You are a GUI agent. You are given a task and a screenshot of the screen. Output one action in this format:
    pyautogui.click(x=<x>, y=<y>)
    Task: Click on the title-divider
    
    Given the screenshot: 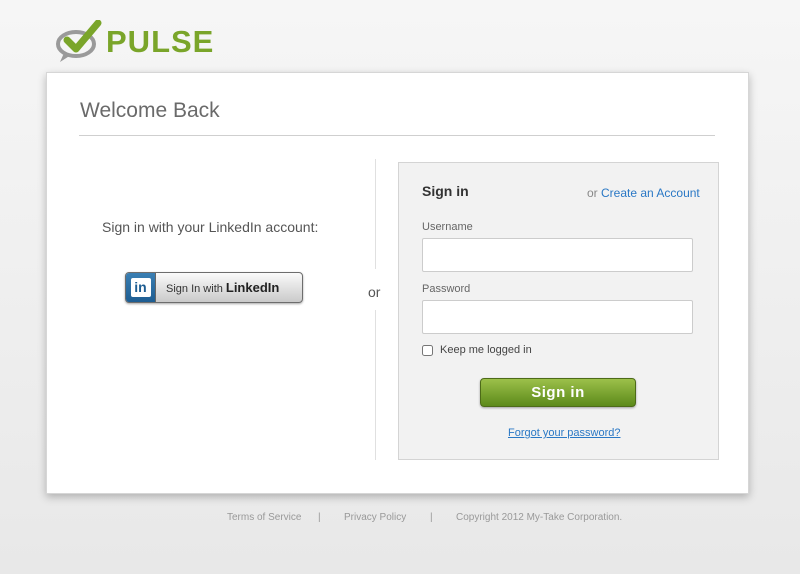 What is the action you would take?
    pyautogui.click(x=397, y=135)
    